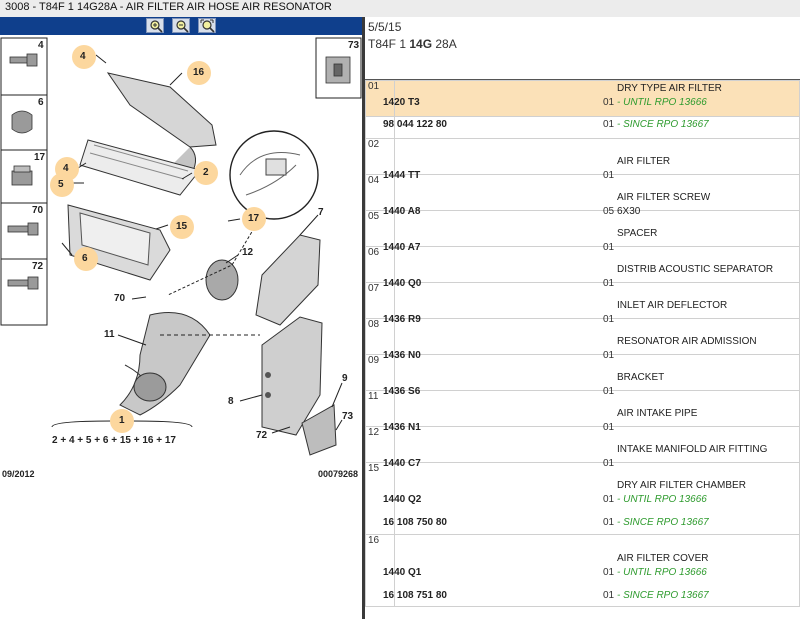 This screenshot has width=800, height=619. What do you see at coordinates (669, 88) in the screenshot?
I see `part-description: DRY TYPE AIR FILTER` at bounding box center [669, 88].